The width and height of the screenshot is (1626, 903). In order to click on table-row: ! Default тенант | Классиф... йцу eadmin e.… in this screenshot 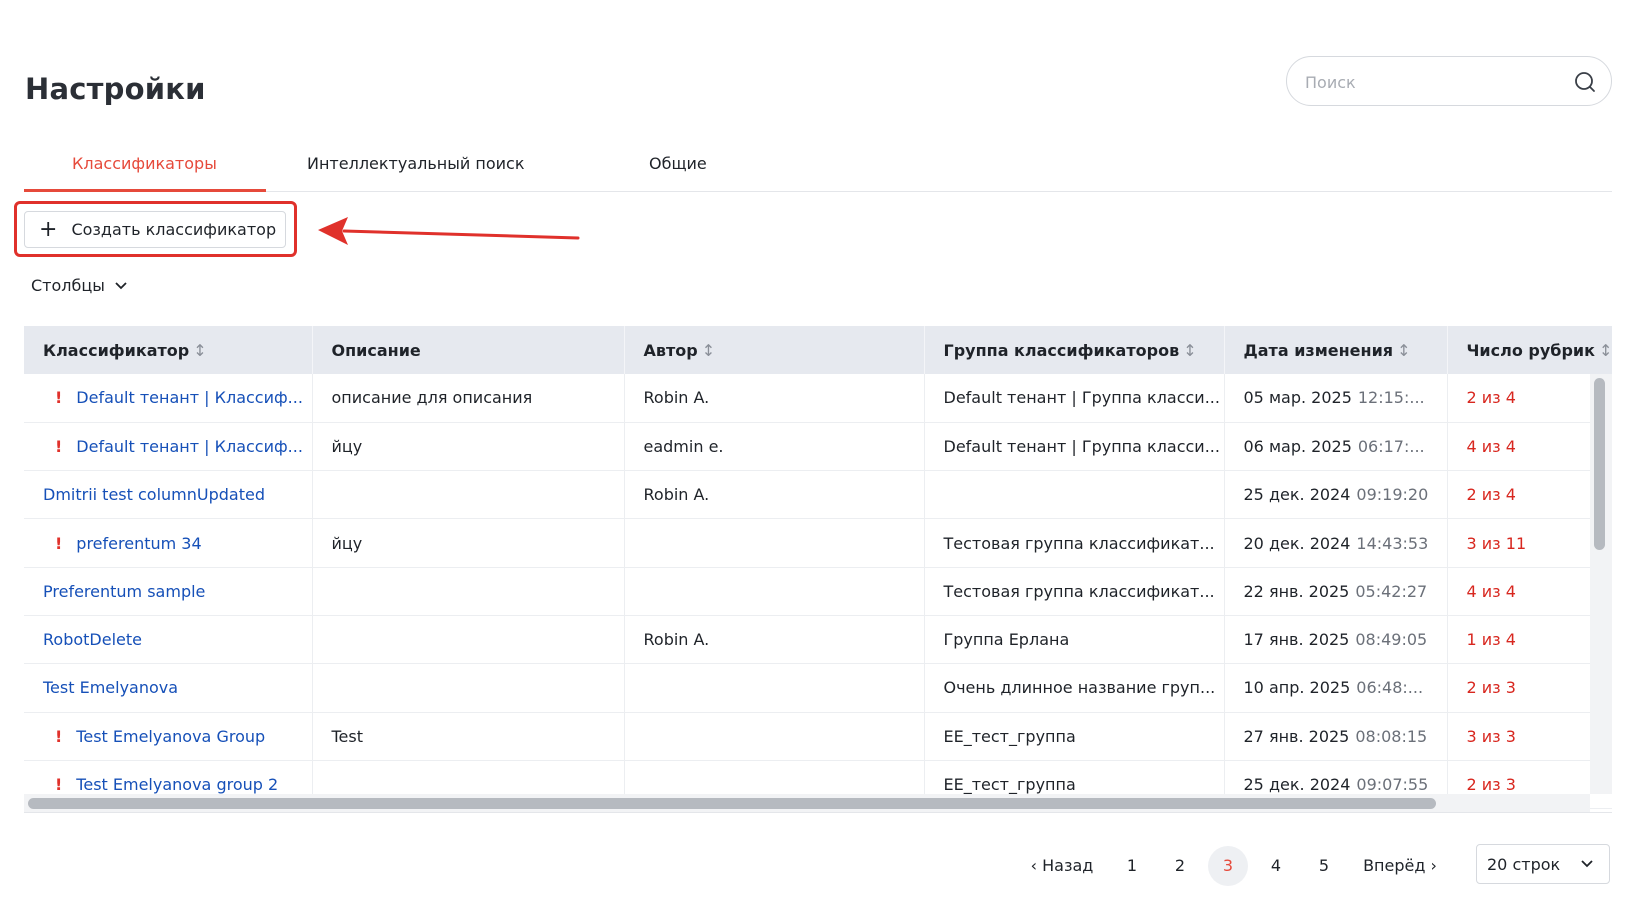, I will do `click(818, 447)`.